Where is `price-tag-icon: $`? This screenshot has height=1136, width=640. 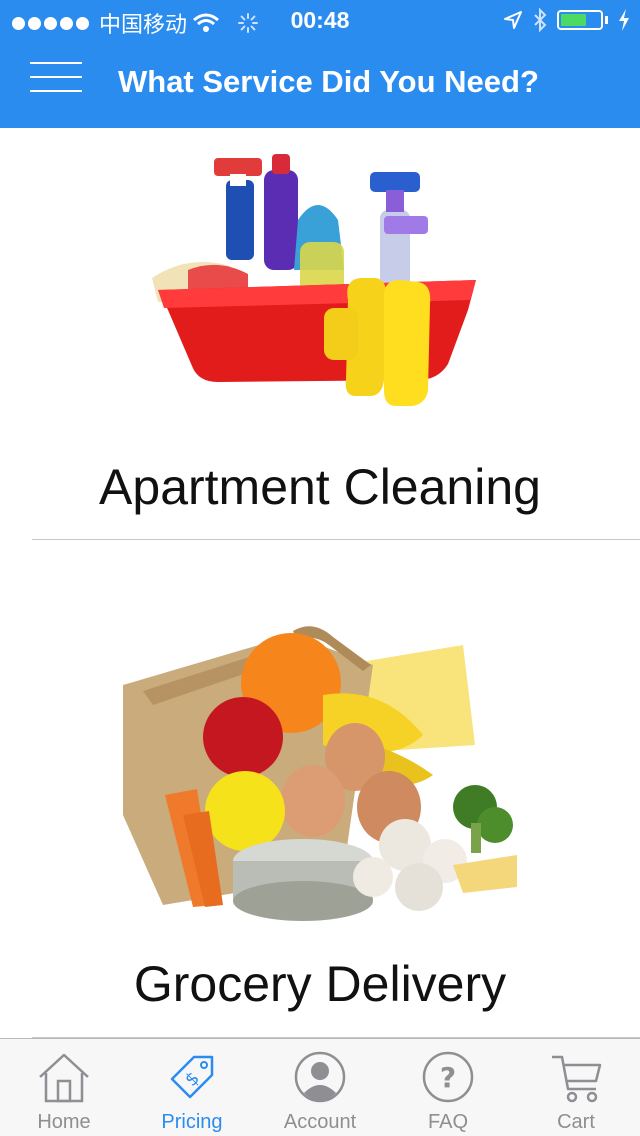 price-tag-icon: $ is located at coordinates (192, 1077).